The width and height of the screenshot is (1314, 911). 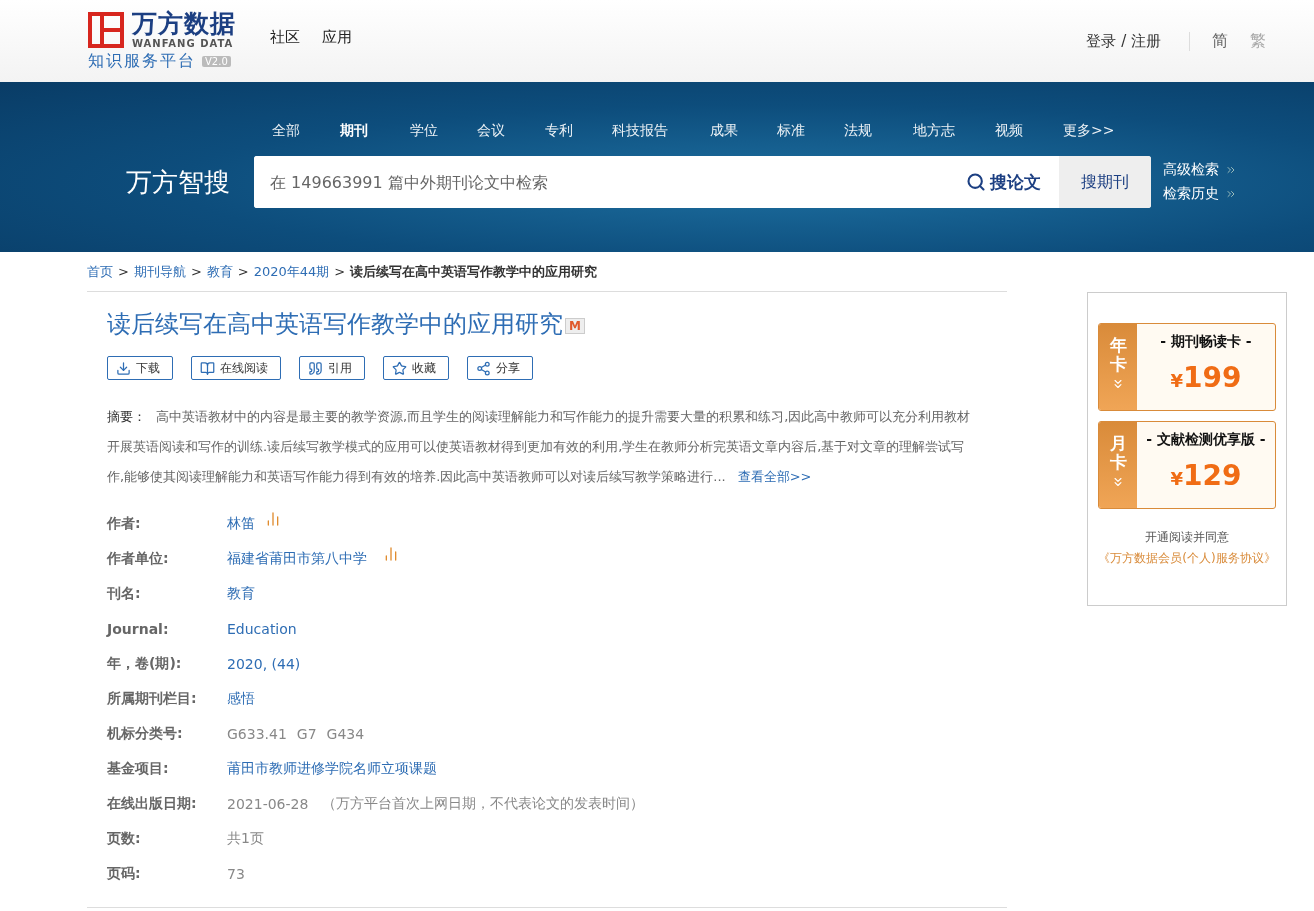 What do you see at coordinates (315, 368) in the screenshot?
I see `quote-icon` at bounding box center [315, 368].